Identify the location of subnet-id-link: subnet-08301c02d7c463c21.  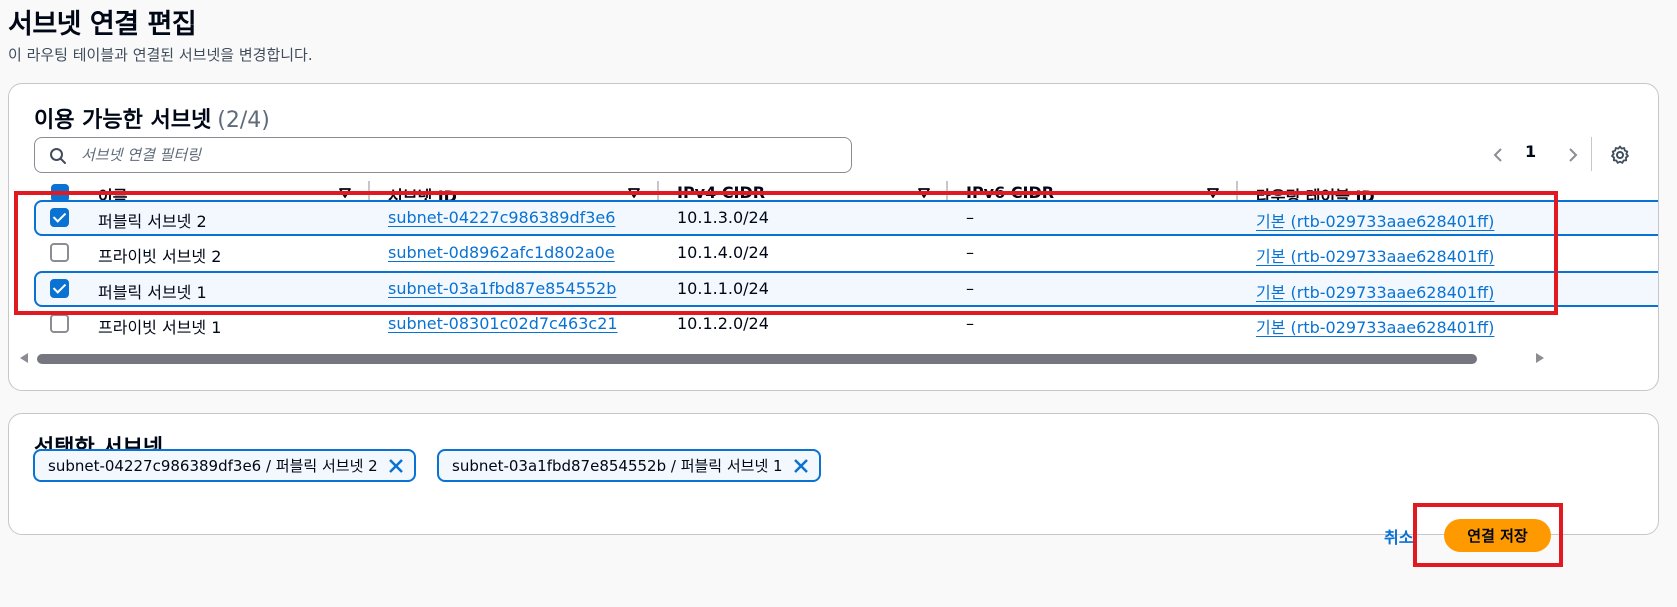
(503, 323).